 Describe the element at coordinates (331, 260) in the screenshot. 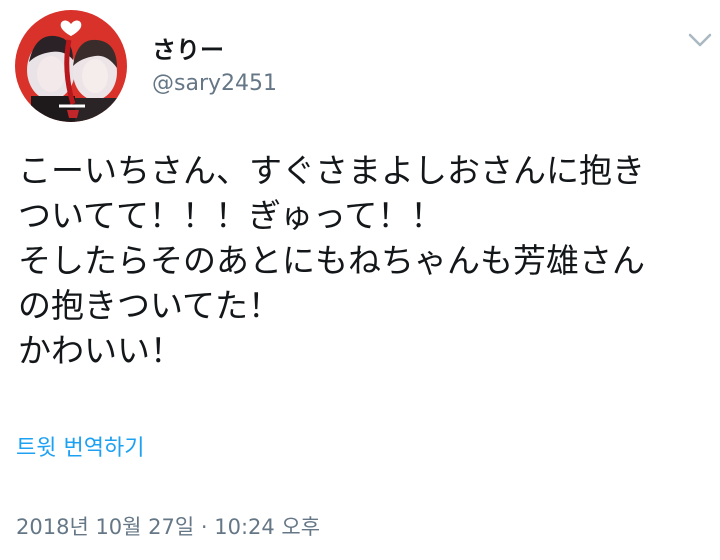

I see `tweet-text-line: そしたらそのあとにもねちゃんも芳雄さん` at that location.